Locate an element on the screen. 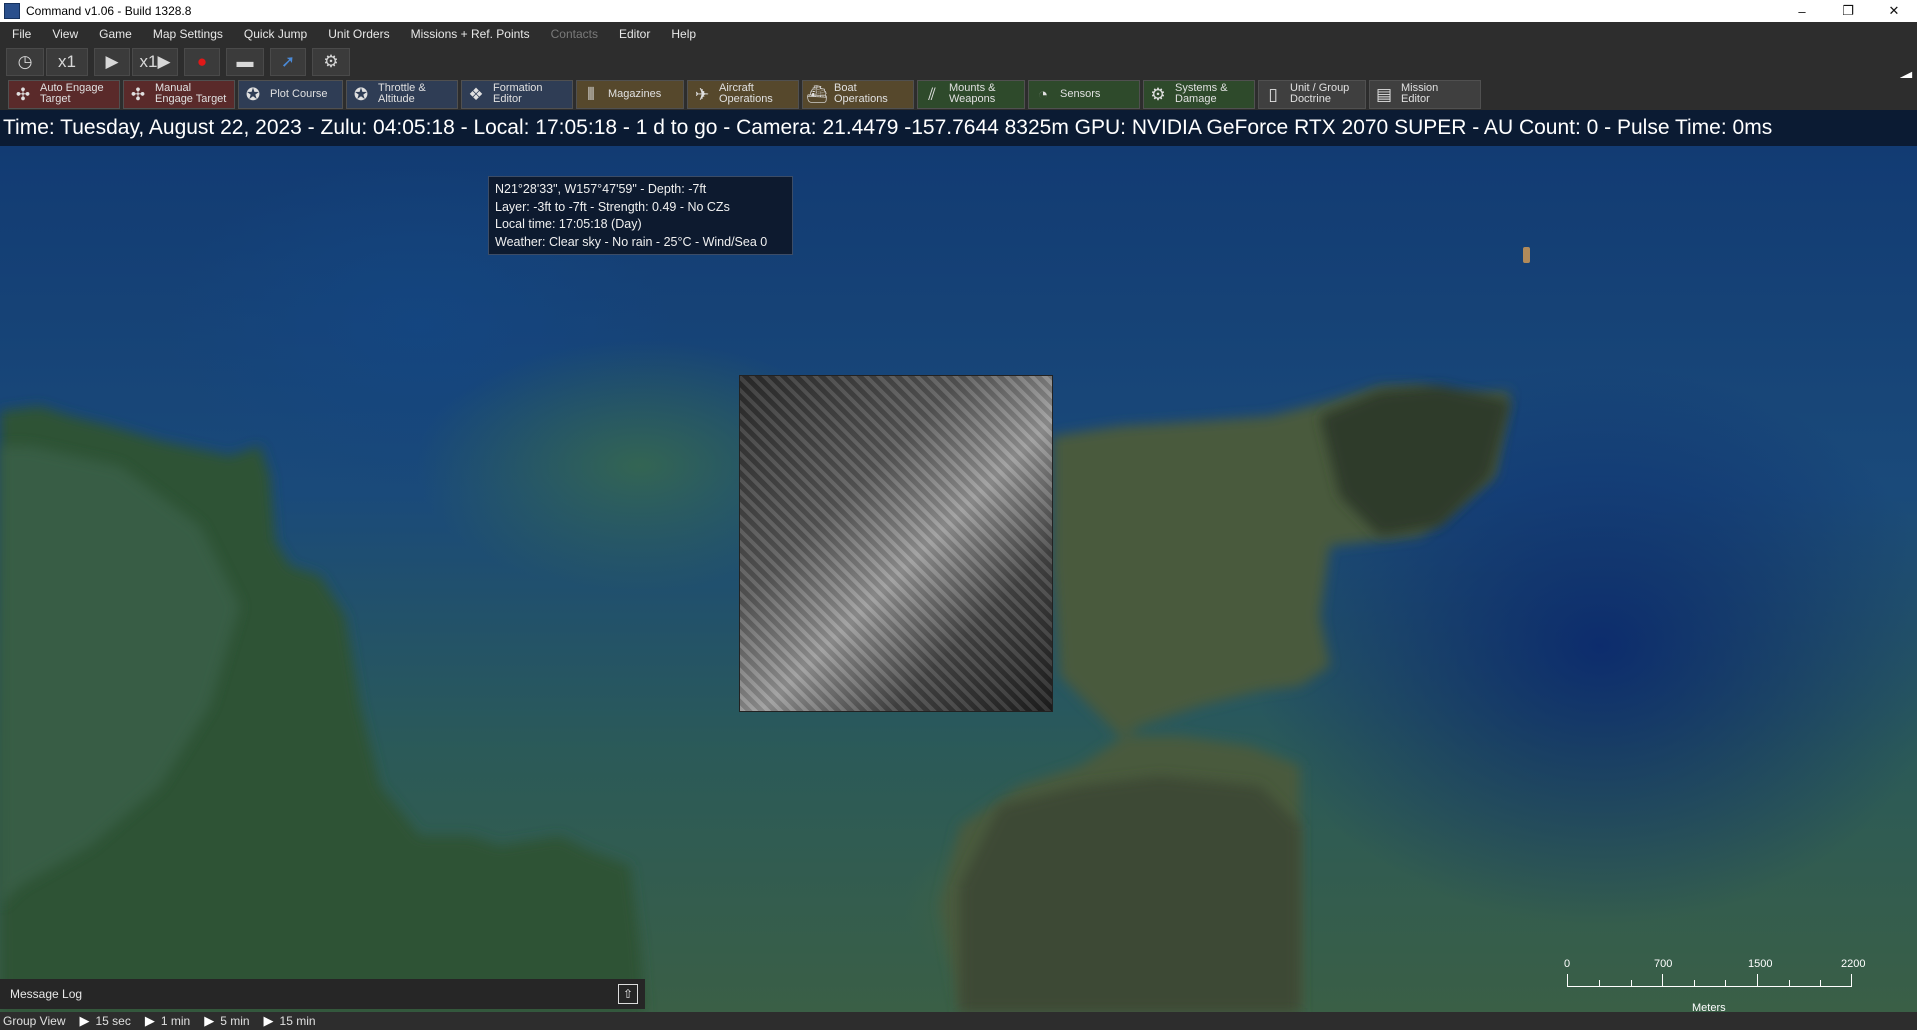 The image size is (1917, 1030). sensors-button: ◔ Sensors is located at coordinates (1084, 94).